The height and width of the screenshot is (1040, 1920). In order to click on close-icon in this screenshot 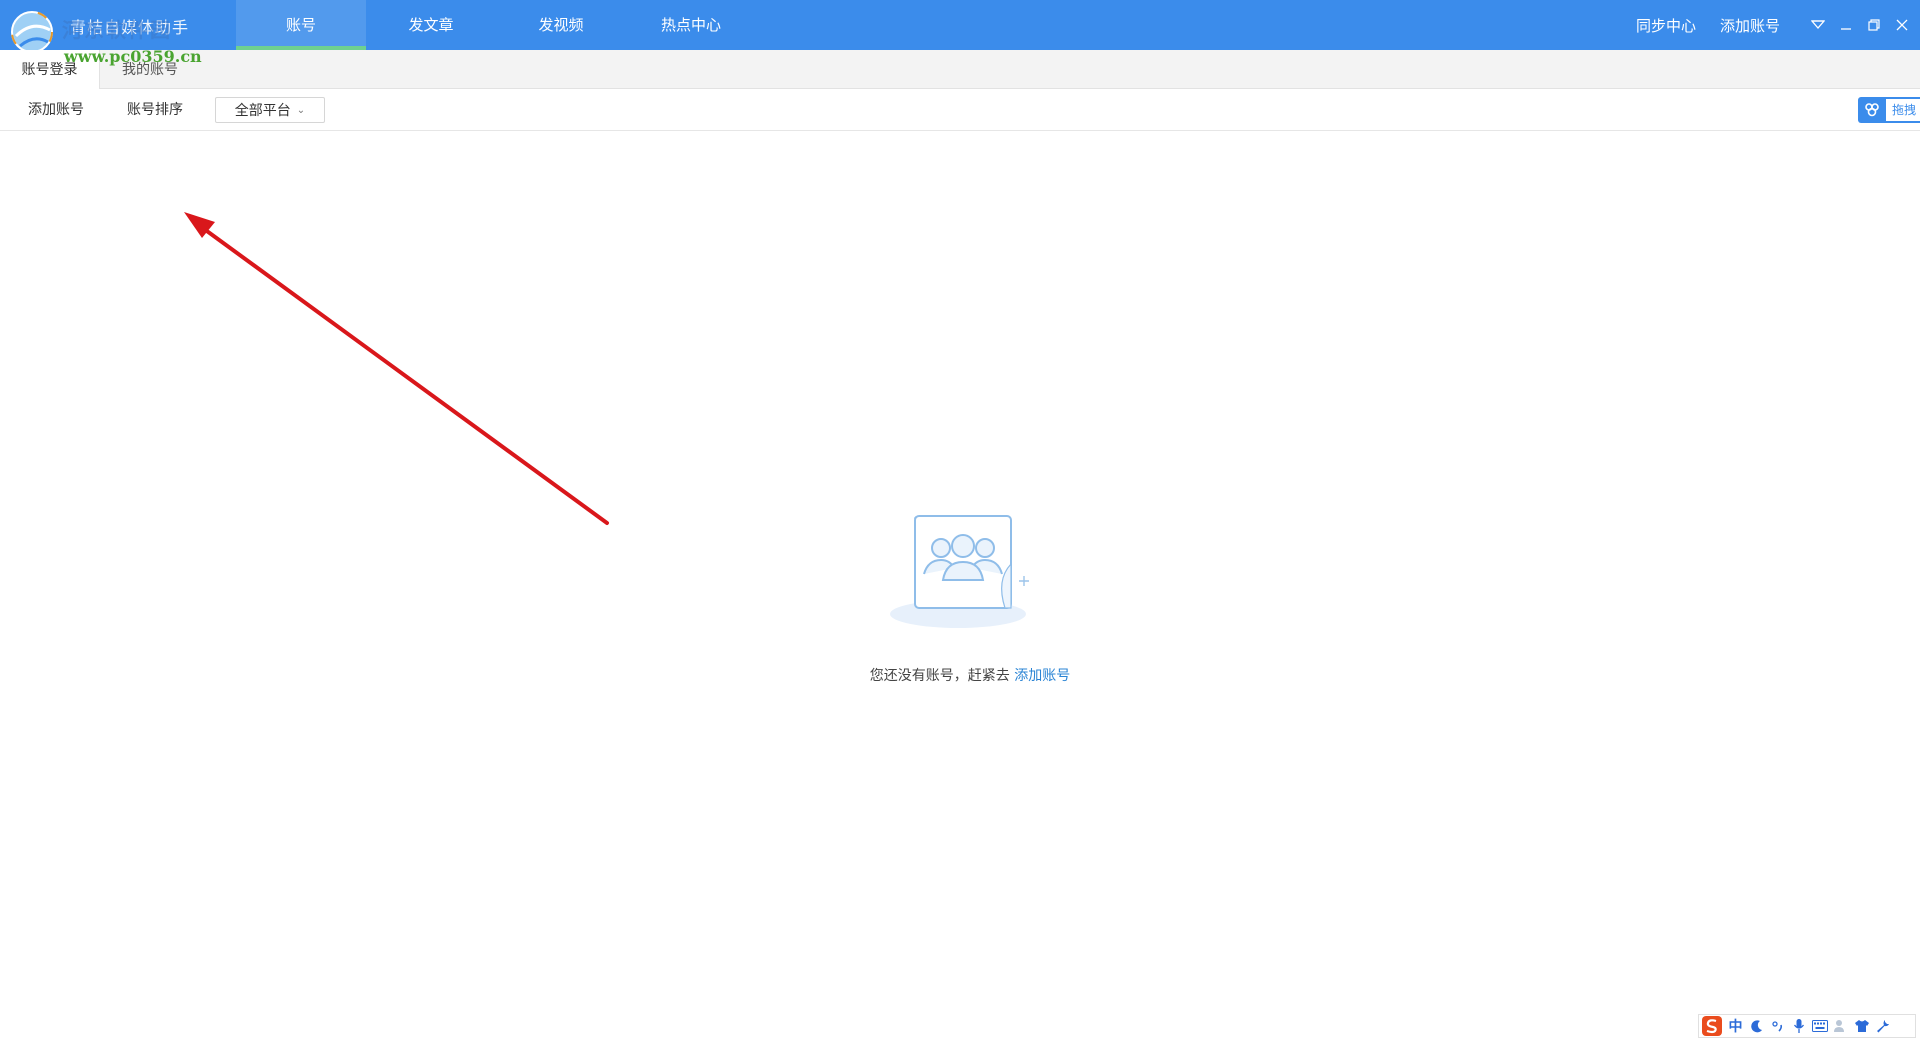, I will do `click(1902, 25)`.